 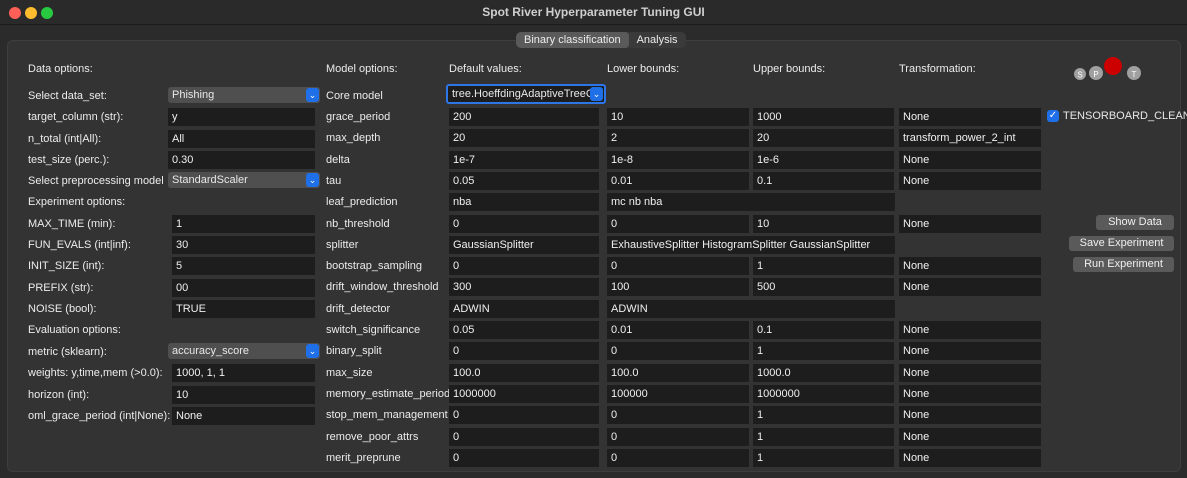 I want to click on chevron-down-icon: ⌄, so click(x=312, y=180).